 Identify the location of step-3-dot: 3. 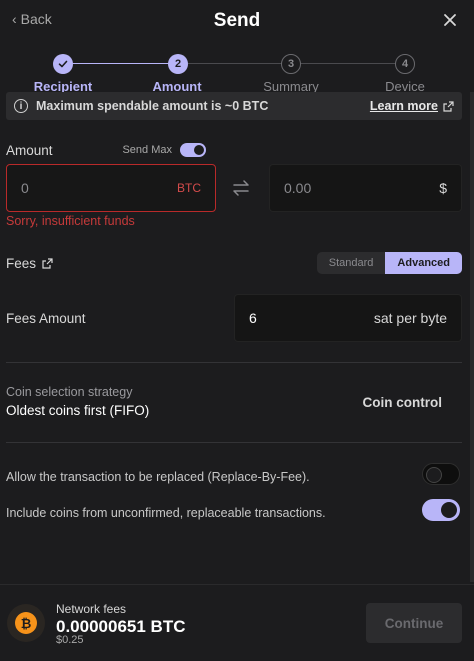
(291, 64).